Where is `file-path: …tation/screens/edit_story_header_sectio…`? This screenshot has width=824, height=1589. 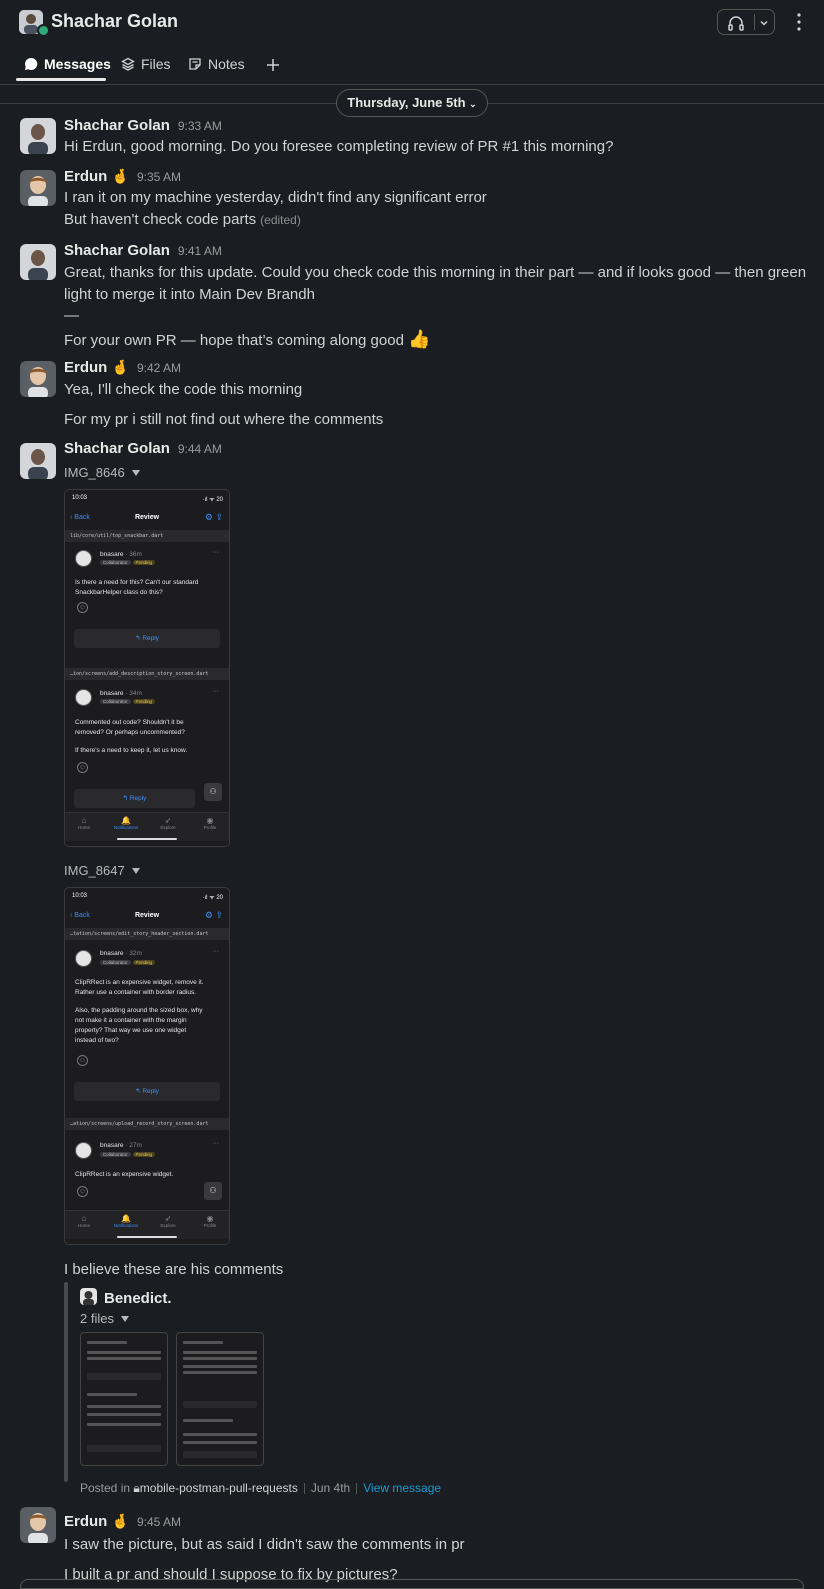 file-path: …tation/screens/edit_story_header_sectio… is located at coordinates (147, 934).